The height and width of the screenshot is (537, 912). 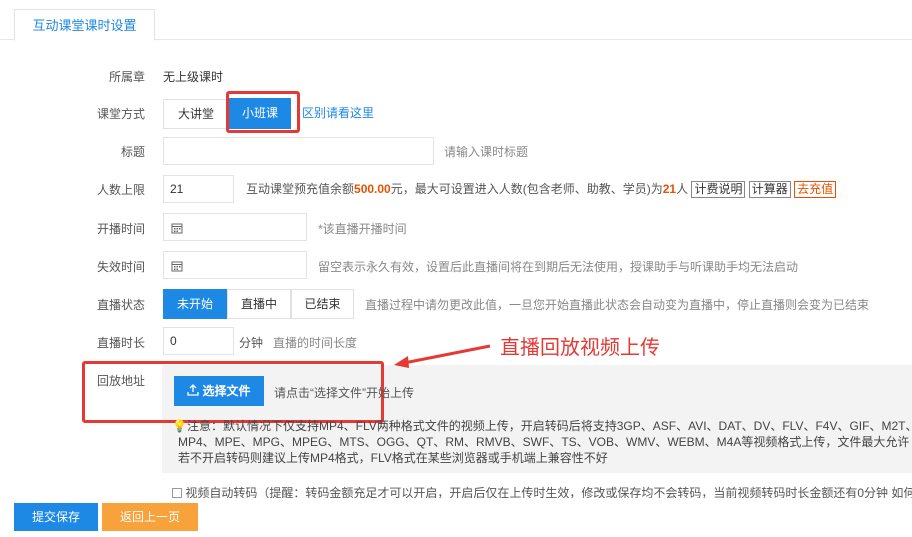 I want to click on status-live: 直播中, so click(x=259, y=304).